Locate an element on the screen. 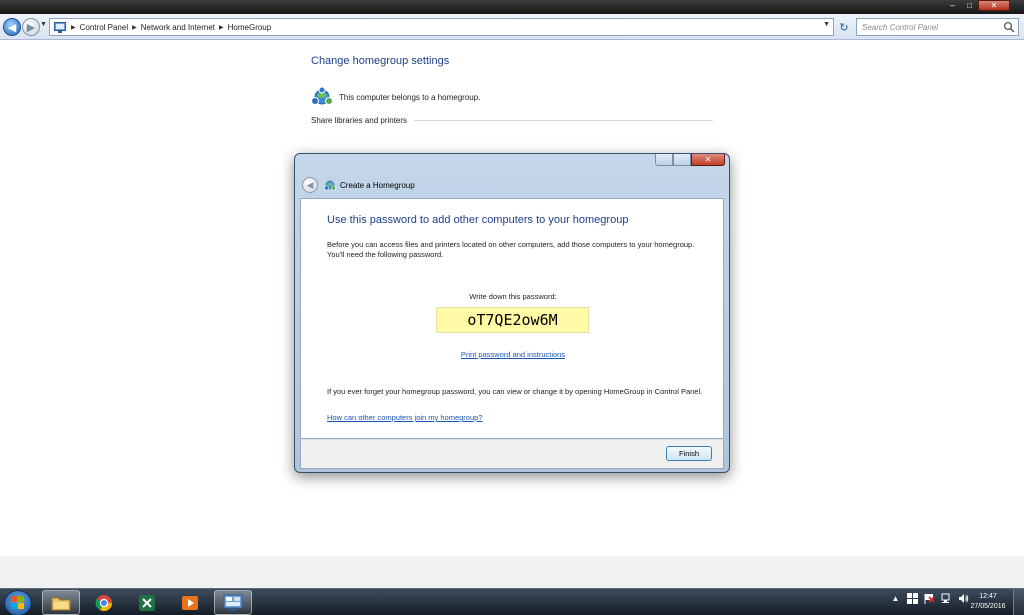  system-tray: ▲ is located at coordinates (929, 598).